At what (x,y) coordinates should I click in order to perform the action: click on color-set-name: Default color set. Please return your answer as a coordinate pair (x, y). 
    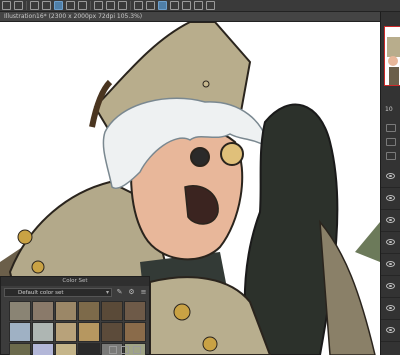
    Looking at the image, I should click on (41, 293).